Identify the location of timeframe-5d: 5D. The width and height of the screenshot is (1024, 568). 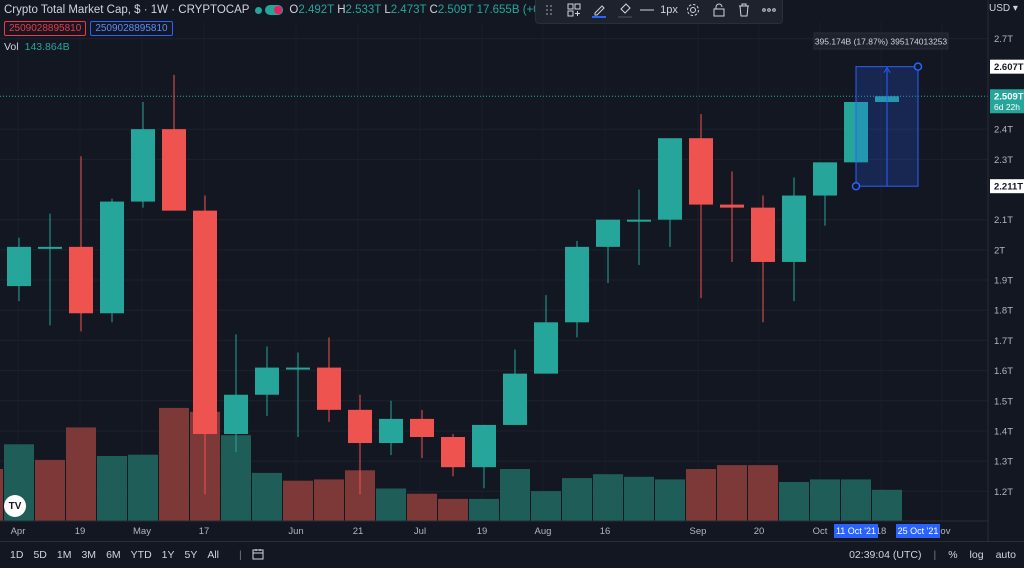
(39, 555).